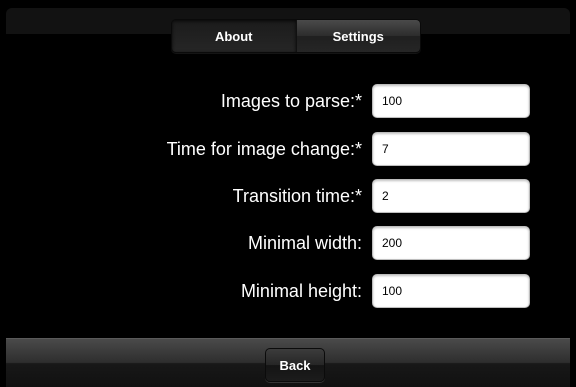 The height and width of the screenshot is (387, 576). What do you see at coordinates (295, 365) in the screenshot?
I see `back-button: Back` at bounding box center [295, 365].